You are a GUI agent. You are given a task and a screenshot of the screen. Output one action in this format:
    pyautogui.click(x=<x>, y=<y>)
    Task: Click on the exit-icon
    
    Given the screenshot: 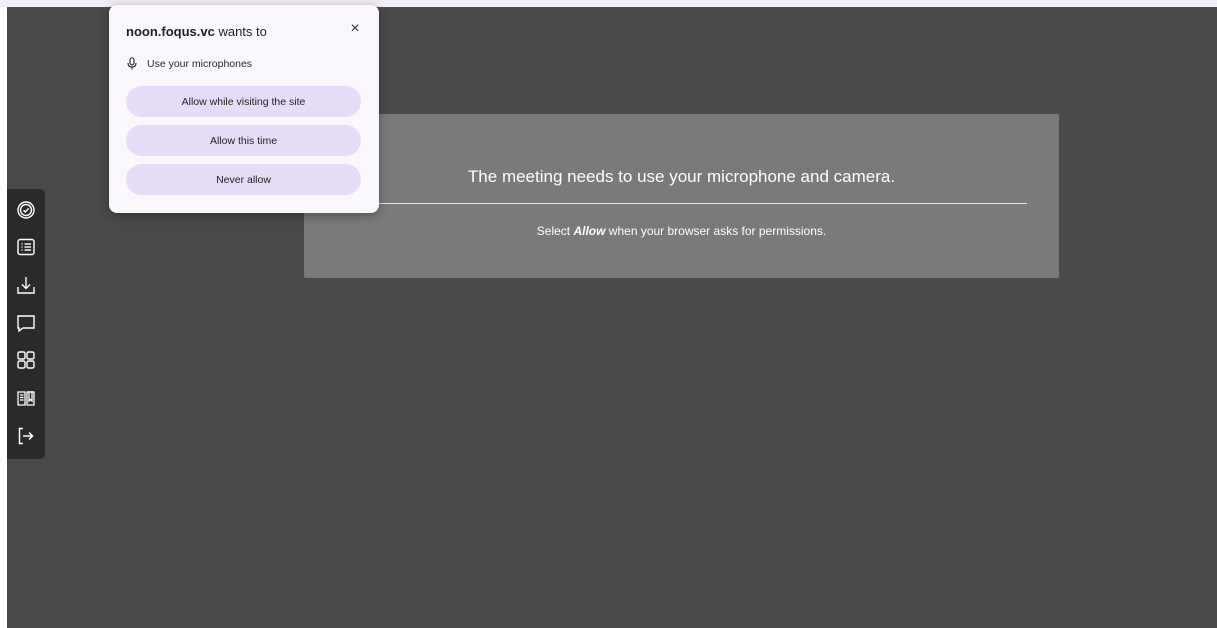 What is the action you would take?
    pyautogui.click(x=26, y=436)
    